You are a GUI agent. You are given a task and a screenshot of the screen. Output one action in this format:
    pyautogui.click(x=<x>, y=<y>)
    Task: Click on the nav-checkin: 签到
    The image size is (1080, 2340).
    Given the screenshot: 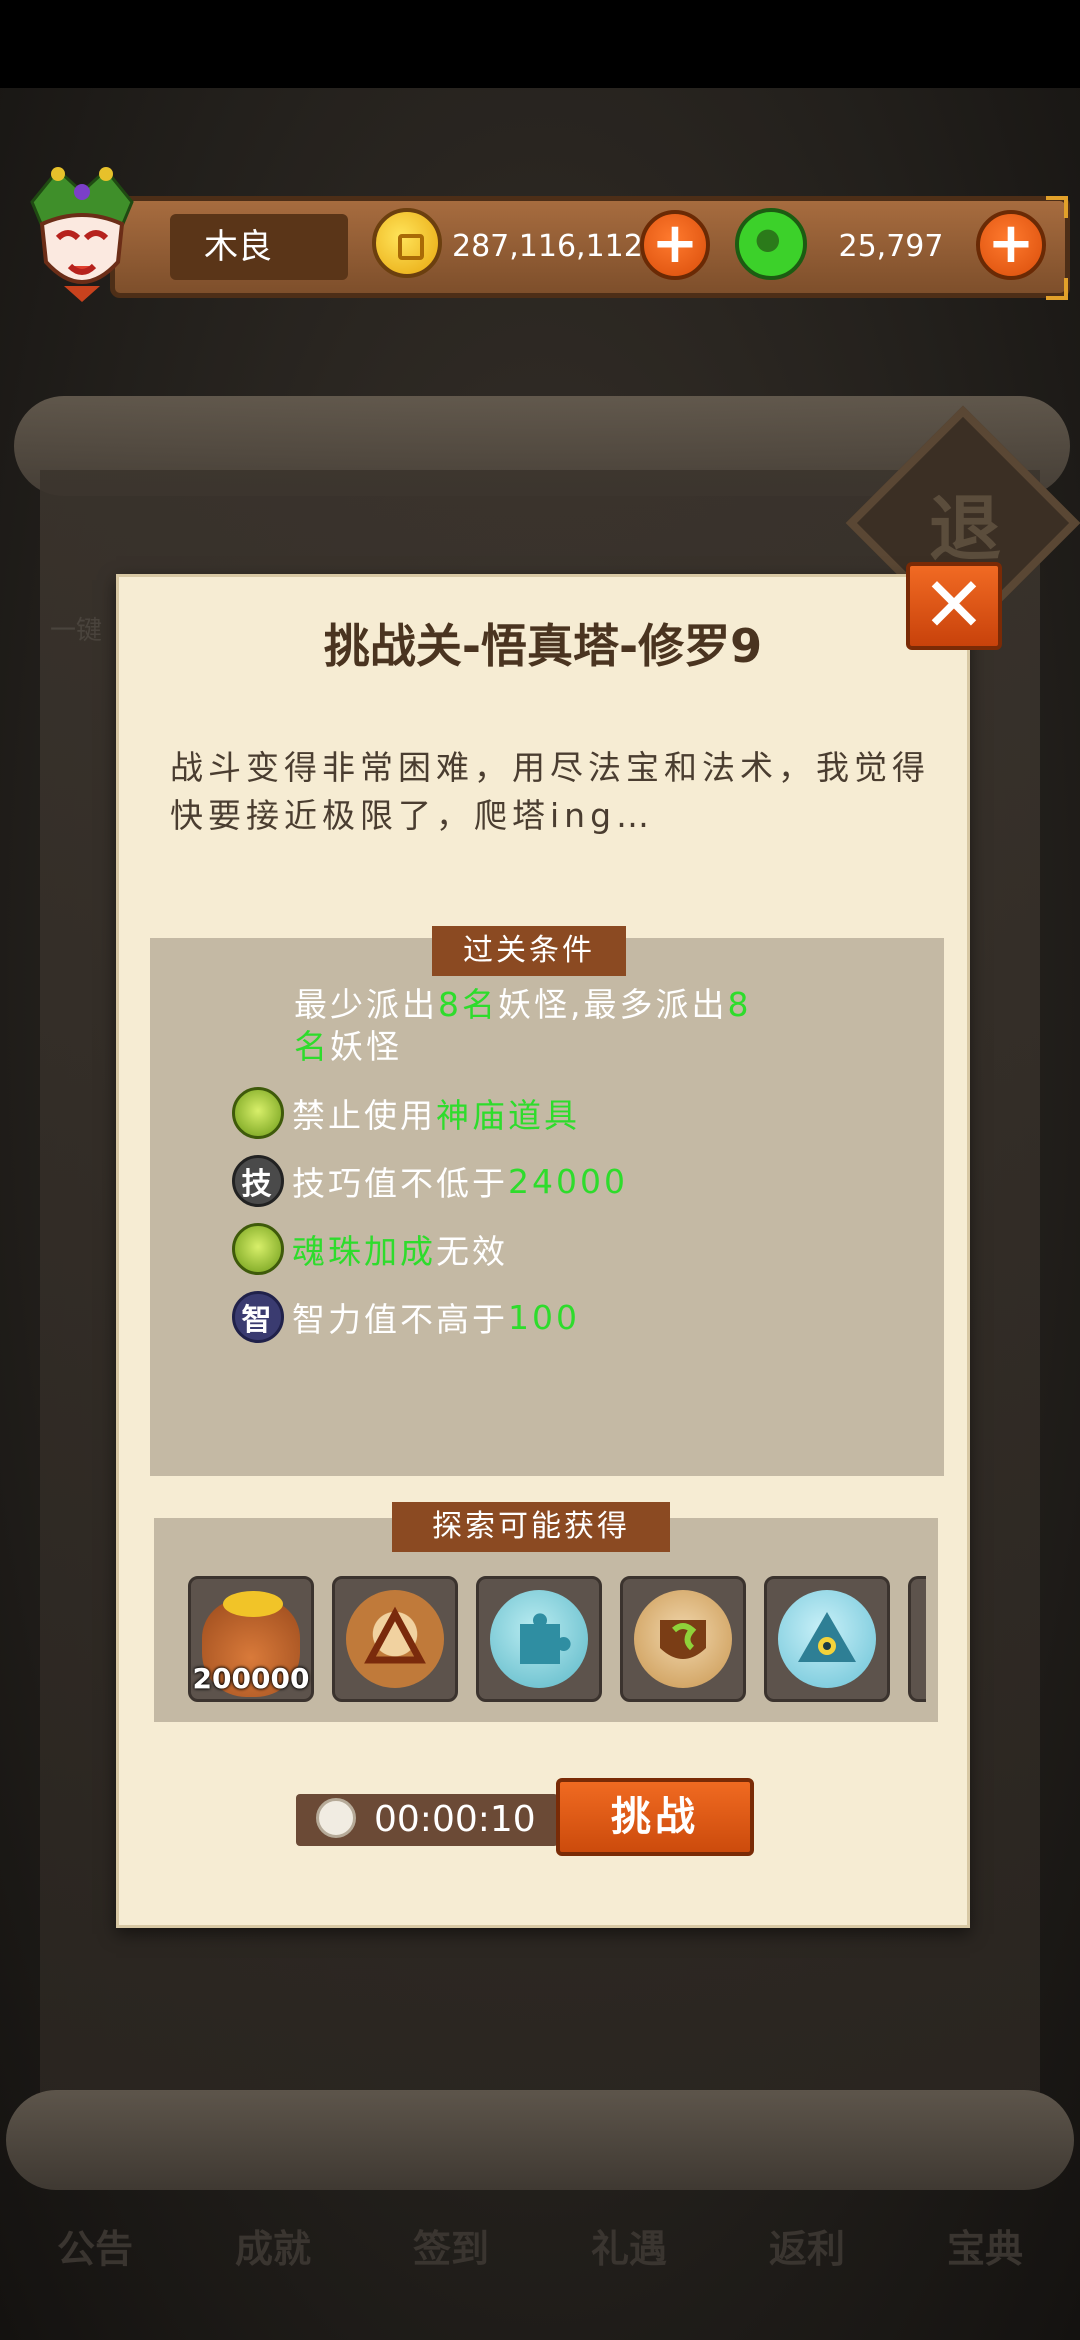 What is the action you would take?
    pyautogui.click(x=450, y=2248)
    